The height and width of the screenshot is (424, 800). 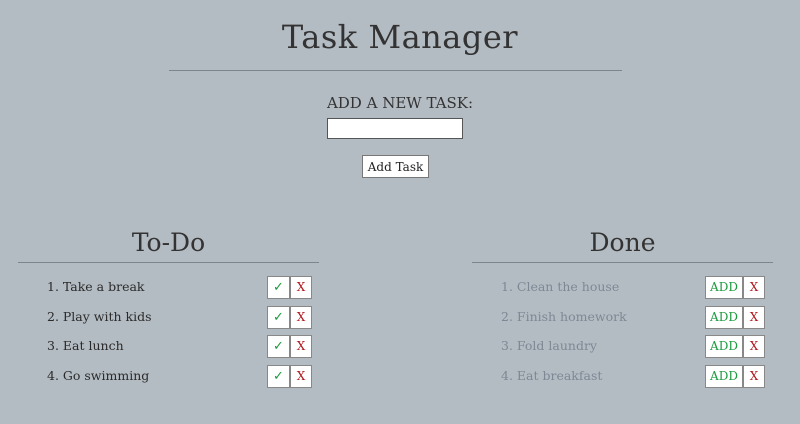 What do you see at coordinates (168, 262) in the screenshot?
I see `todo-divider` at bounding box center [168, 262].